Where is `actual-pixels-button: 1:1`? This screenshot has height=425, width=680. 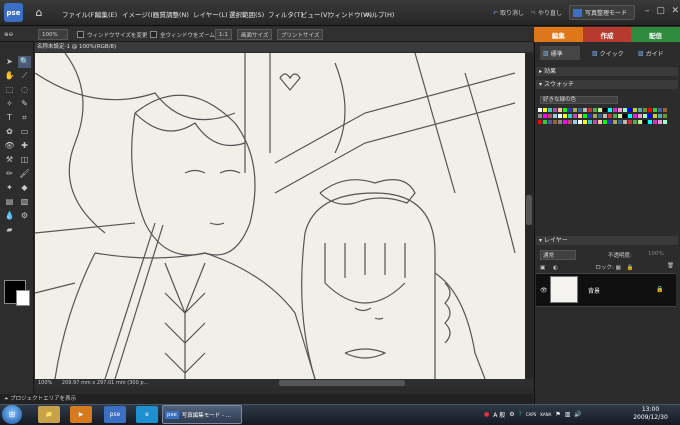
actual-pixels-button: 1:1 is located at coordinates (223, 34).